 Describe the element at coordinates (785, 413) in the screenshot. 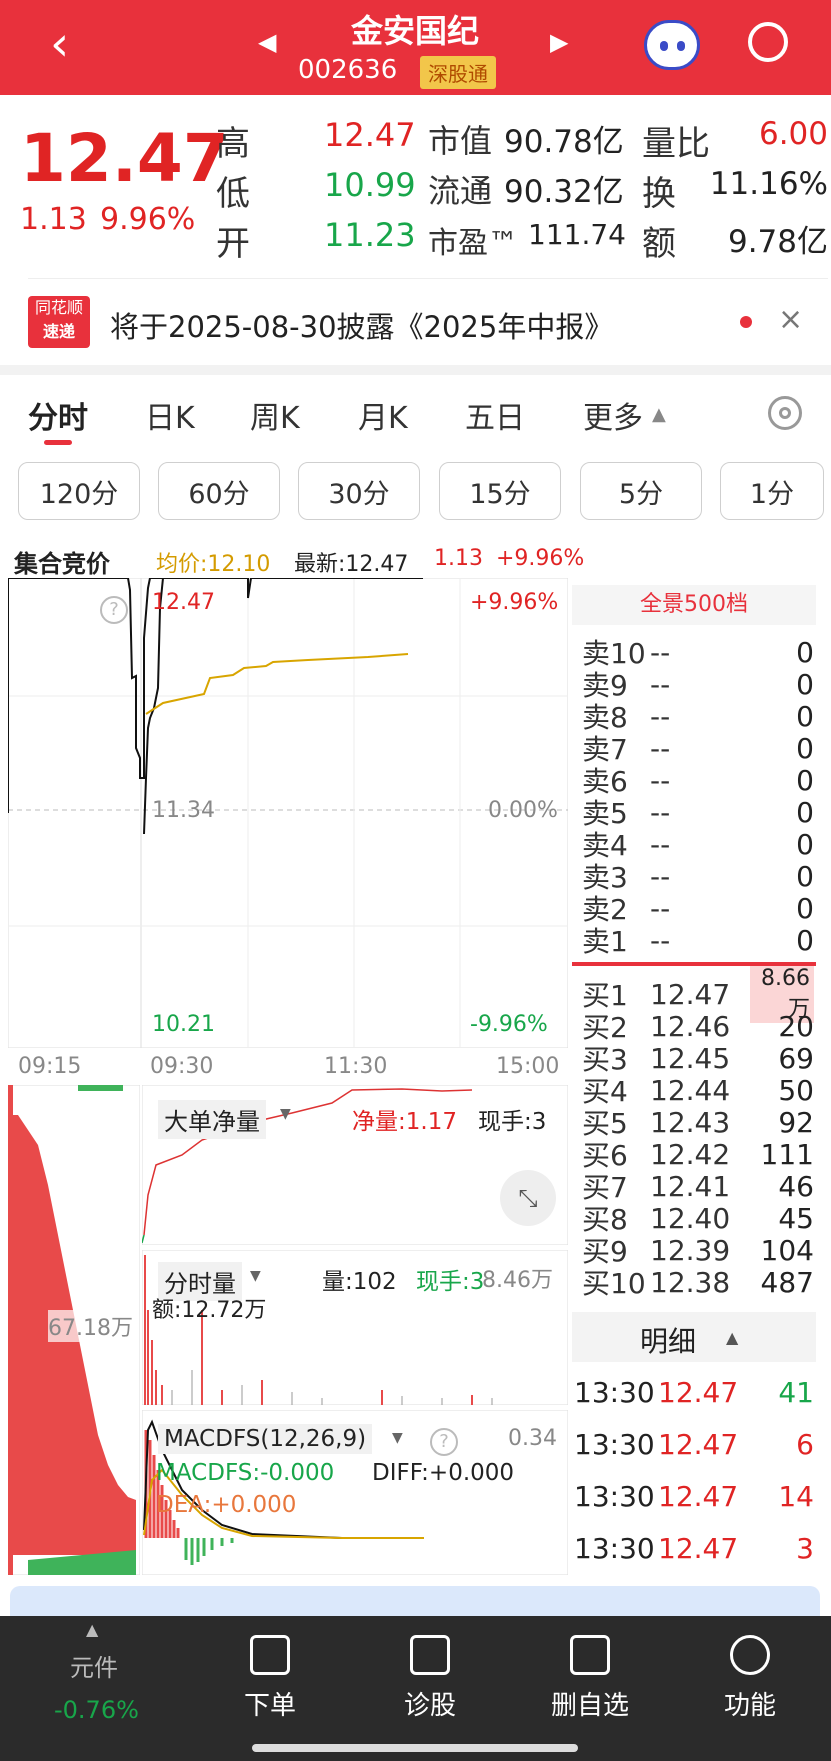

I see `settings-icon` at that location.